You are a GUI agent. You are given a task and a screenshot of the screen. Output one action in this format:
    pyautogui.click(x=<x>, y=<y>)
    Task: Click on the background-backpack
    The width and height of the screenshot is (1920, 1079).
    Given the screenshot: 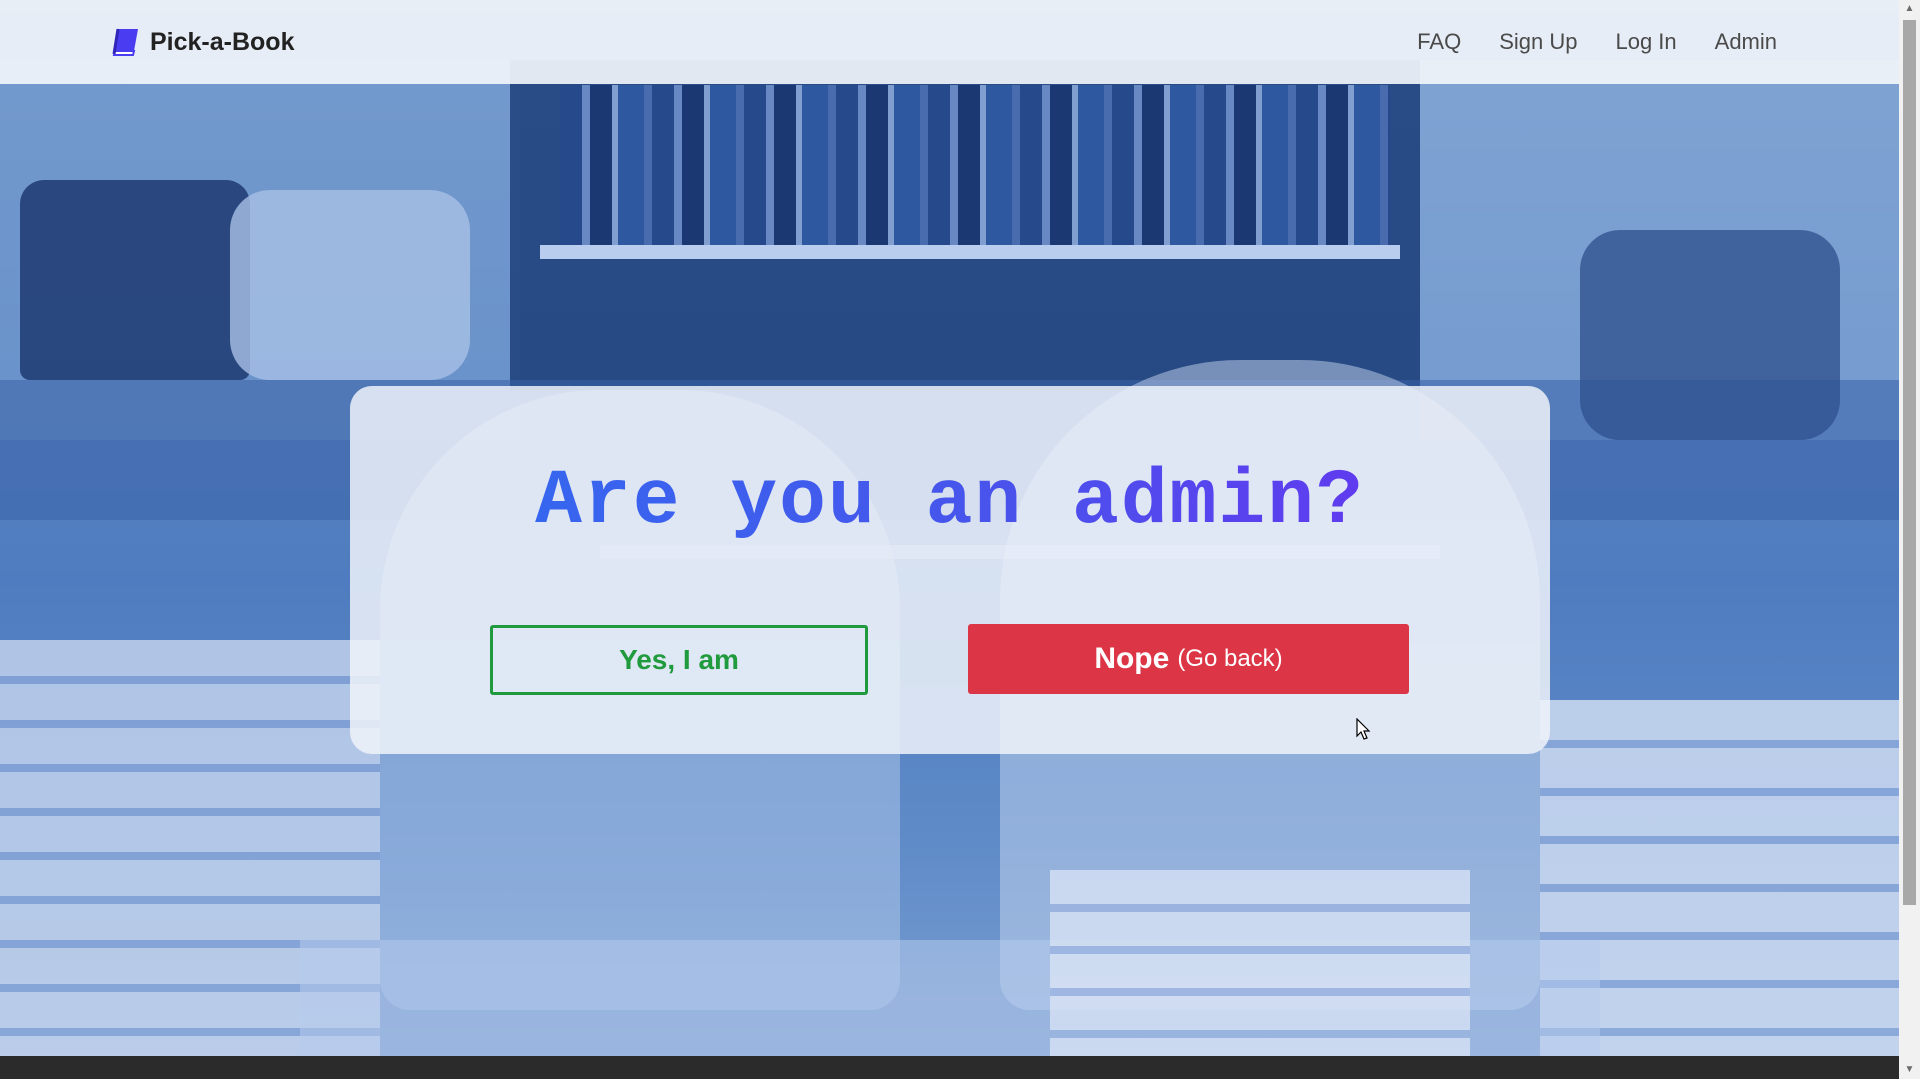 What is the action you would take?
    pyautogui.click(x=135, y=280)
    